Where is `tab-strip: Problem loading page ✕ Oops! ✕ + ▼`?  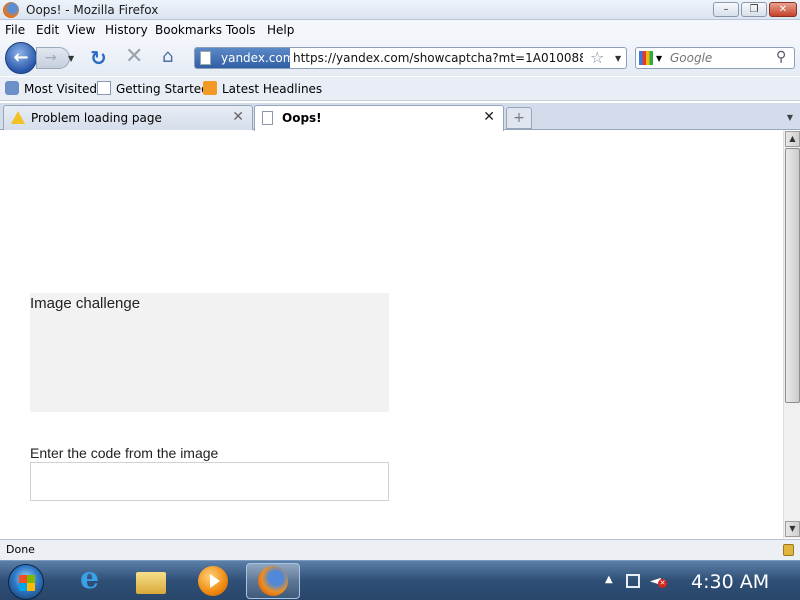
tab-strip: Problem loading page ✕ Oops! ✕ + ▼ is located at coordinates (400, 117).